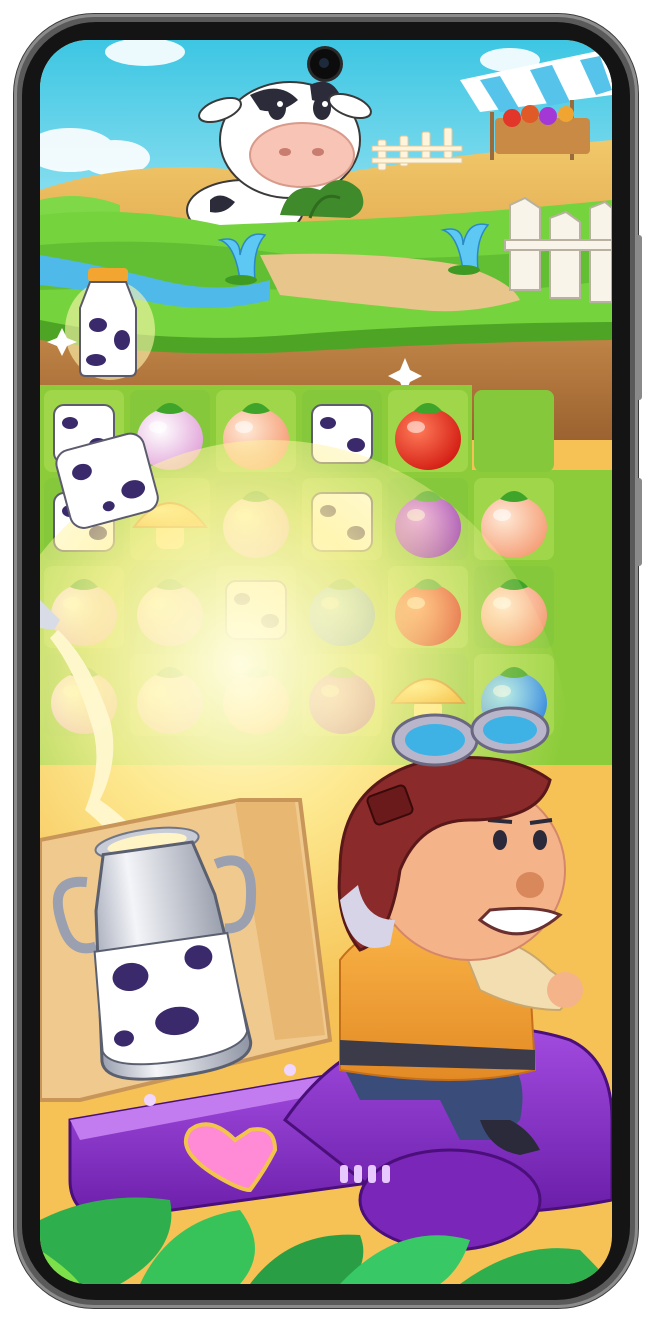  Describe the element at coordinates (325, 64) in the screenshot. I see `front-camera` at that location.